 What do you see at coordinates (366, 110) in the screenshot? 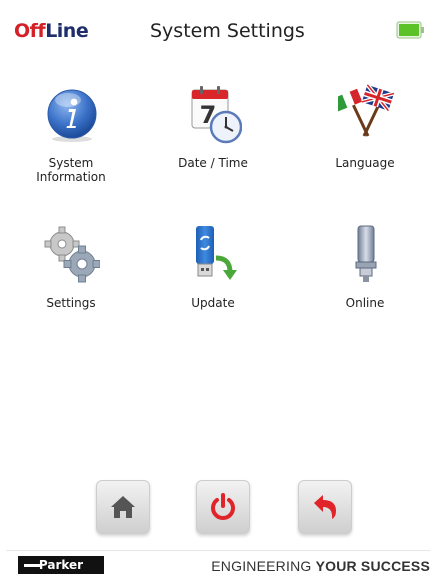
I see `flags-icon` at bounding box center [366, 110].